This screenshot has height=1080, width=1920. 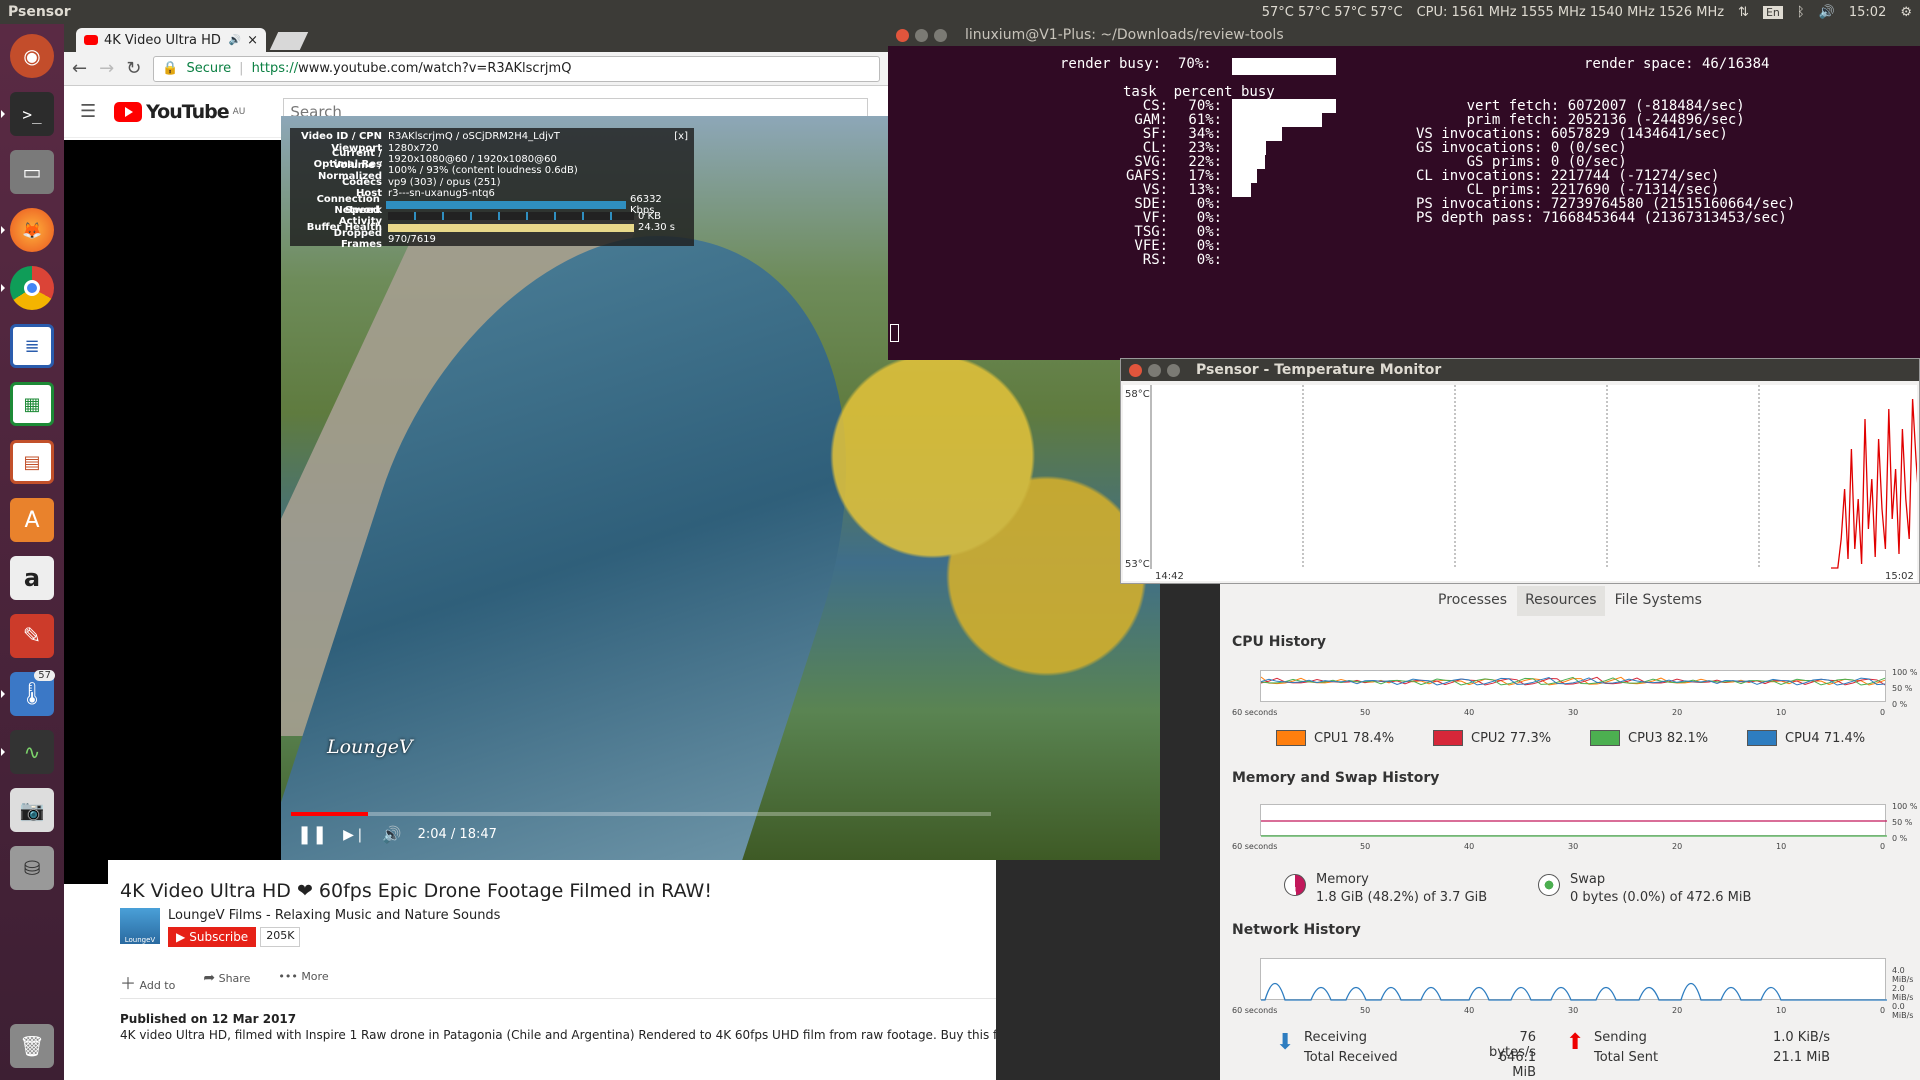 I want to click on pause-icon: ❚❚, so click(x=312, y=834).